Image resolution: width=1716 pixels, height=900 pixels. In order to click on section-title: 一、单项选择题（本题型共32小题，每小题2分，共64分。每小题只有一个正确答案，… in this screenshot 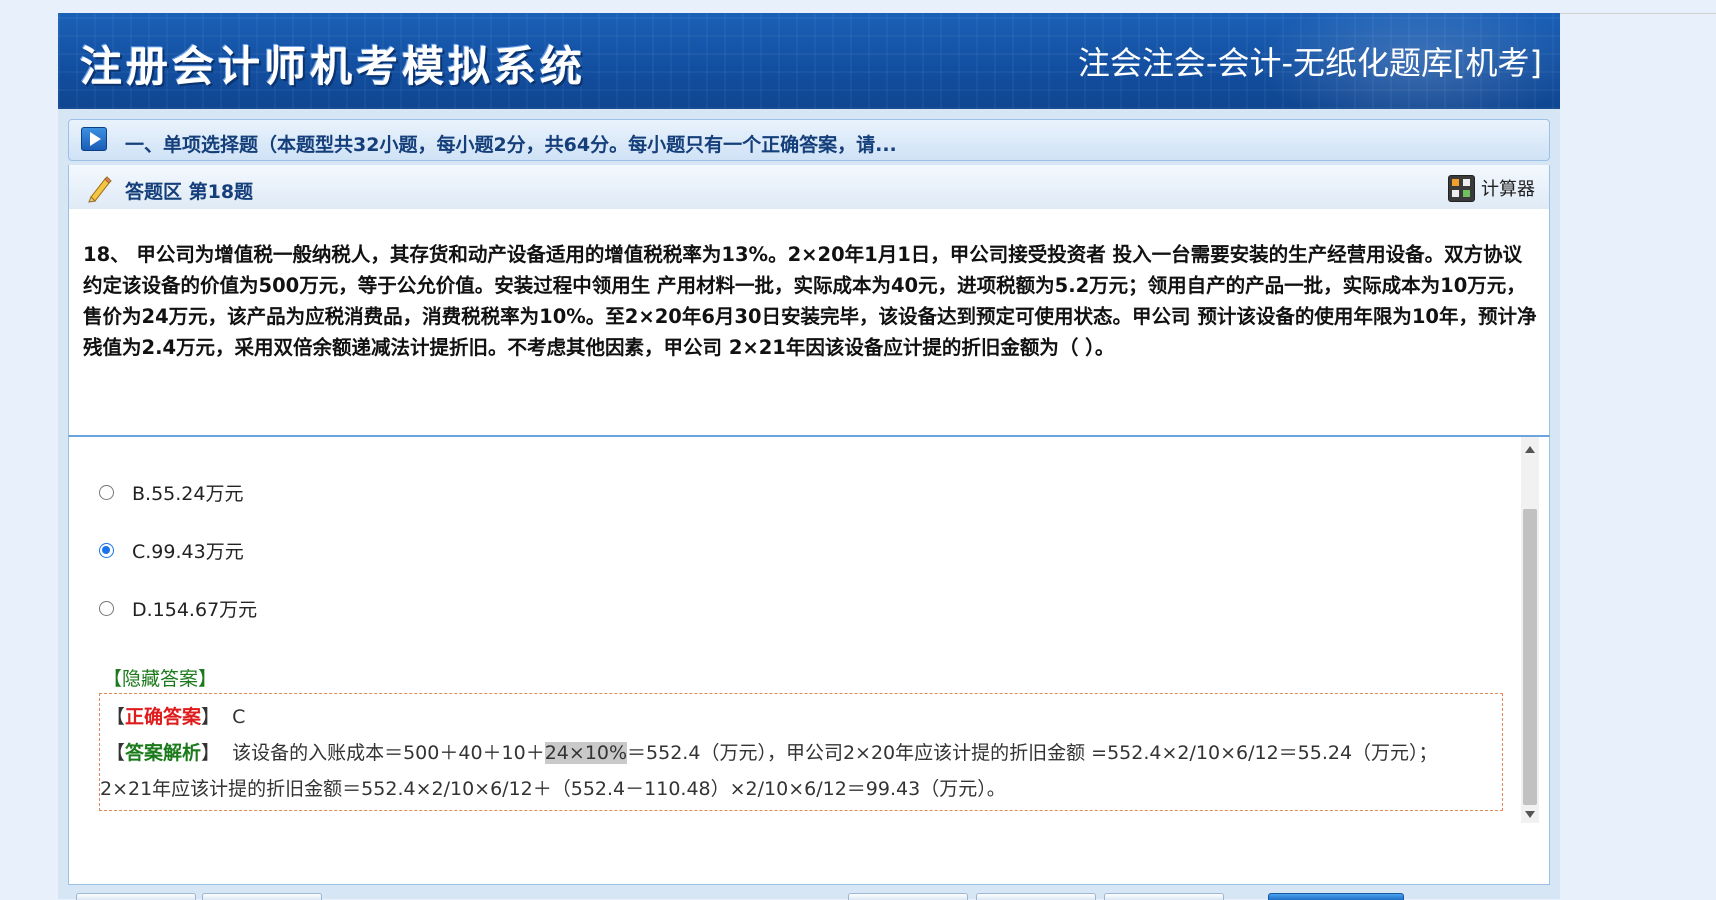, I will do `click(511, 145)`.